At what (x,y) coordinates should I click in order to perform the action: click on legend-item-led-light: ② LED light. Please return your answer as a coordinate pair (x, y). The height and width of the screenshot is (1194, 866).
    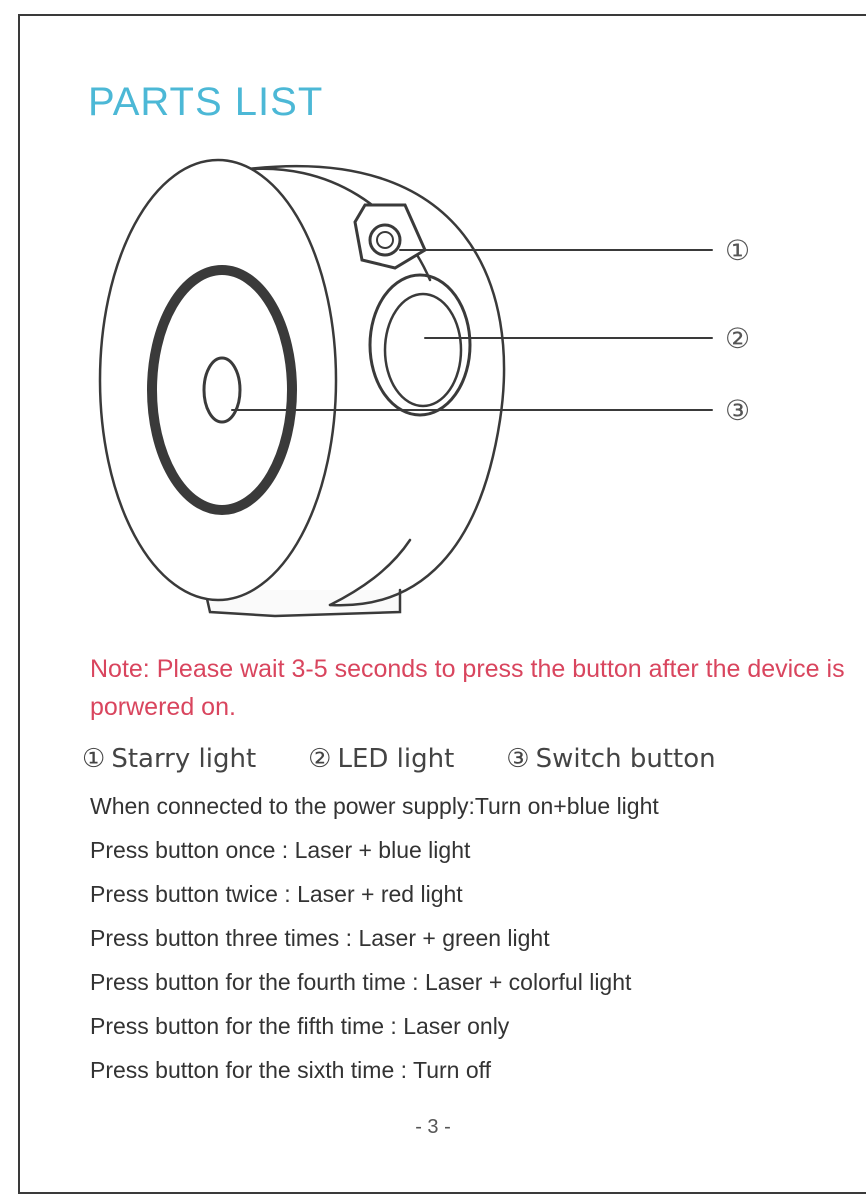
    Looking at the image, I should click on (381, 759).